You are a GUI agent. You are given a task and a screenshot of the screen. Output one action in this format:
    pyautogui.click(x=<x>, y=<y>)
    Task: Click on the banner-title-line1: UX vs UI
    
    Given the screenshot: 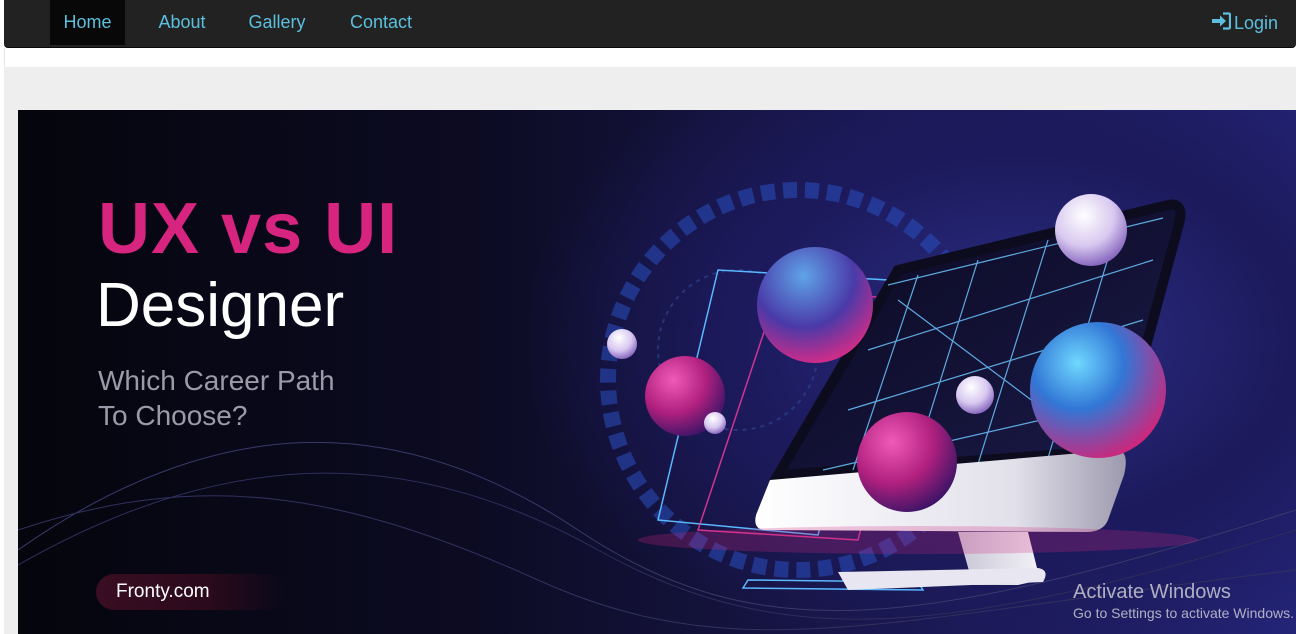 What is the action you would take?
    pyautogui.click(x=248, y=229)
    